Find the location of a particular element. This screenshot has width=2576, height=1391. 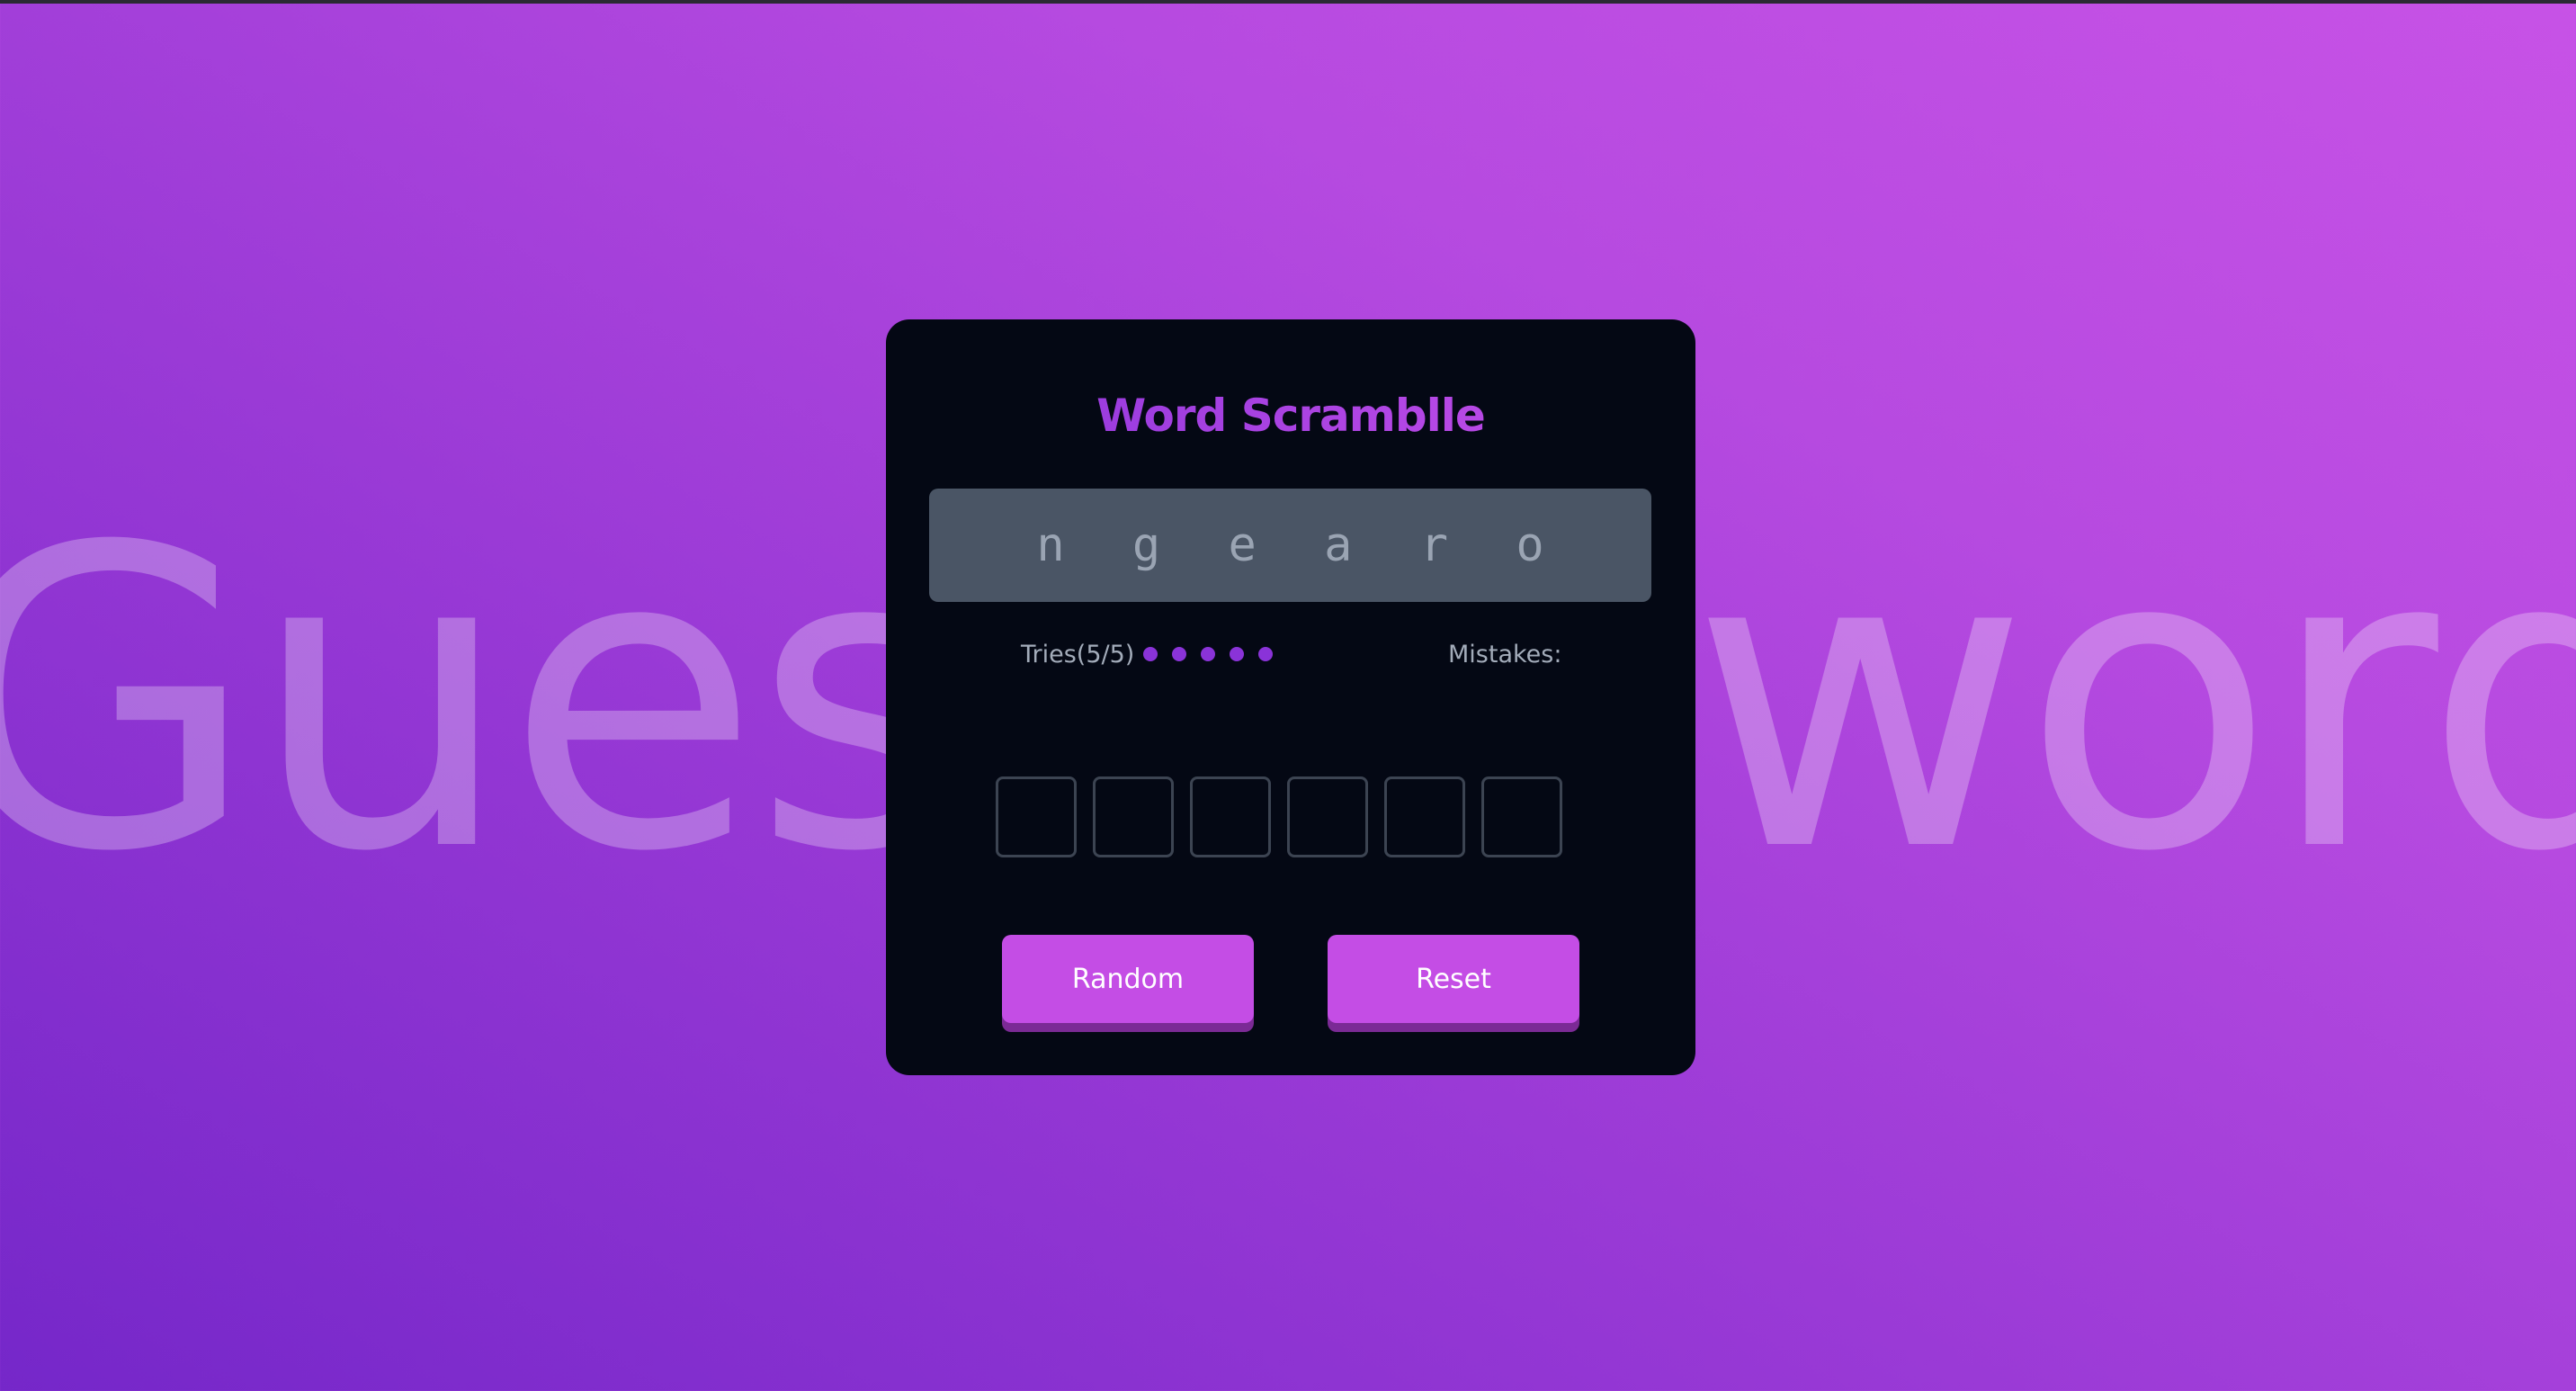

tries-dots is located at coordinates (1215, 654).